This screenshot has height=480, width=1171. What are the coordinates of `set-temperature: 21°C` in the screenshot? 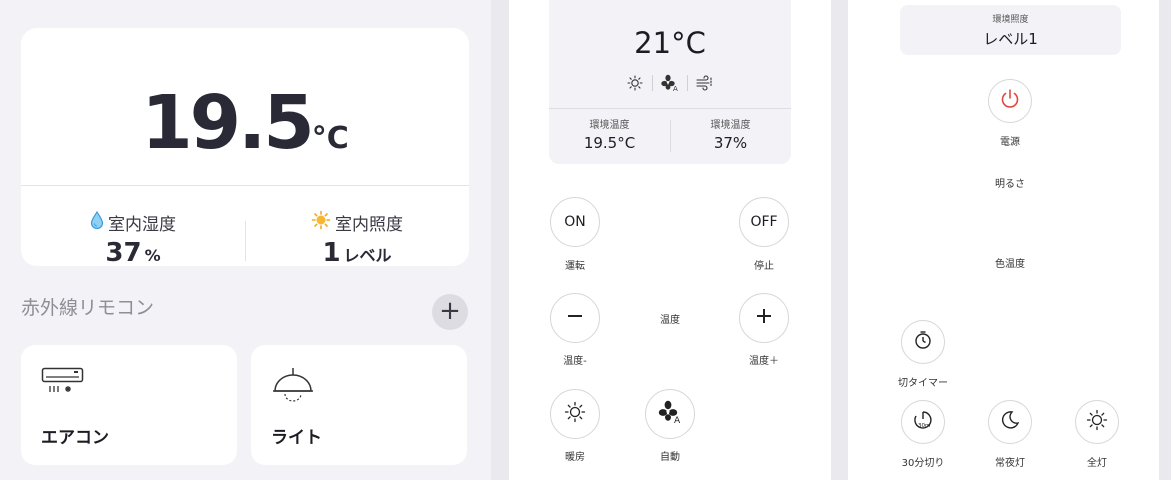 It's located at (670, 43).